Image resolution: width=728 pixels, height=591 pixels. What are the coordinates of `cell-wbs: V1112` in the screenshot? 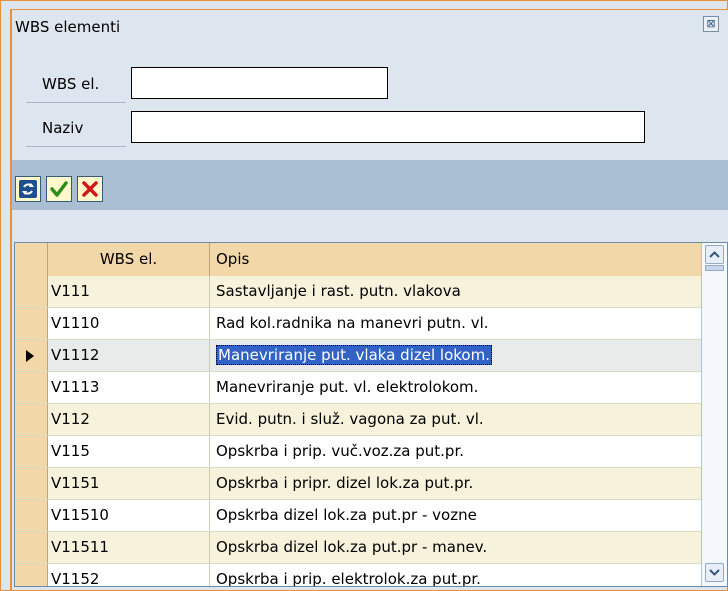 It's located at (129, 355).